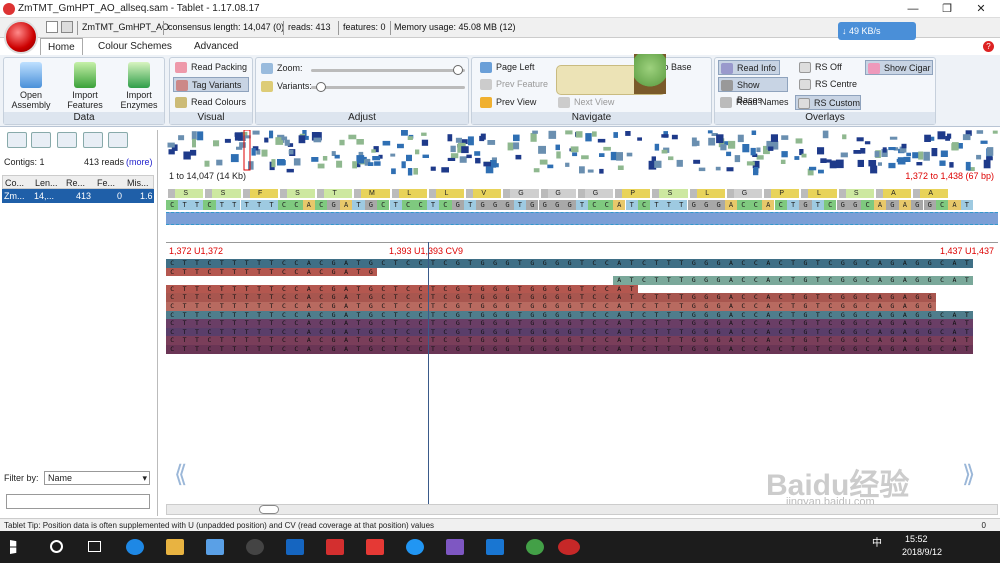 This screenshot has width=1000, height=563. Describe the element at coordinates (295, 547) in the screenshot. I see `edge-icon` at that location.